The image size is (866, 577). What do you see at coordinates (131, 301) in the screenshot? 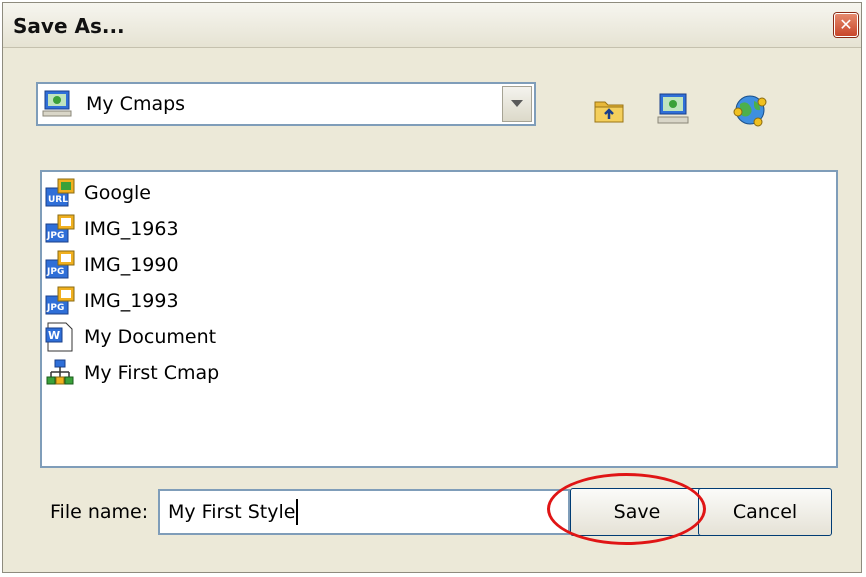
I see `file-name: IMG_1993` at bounding box center [131, 301].